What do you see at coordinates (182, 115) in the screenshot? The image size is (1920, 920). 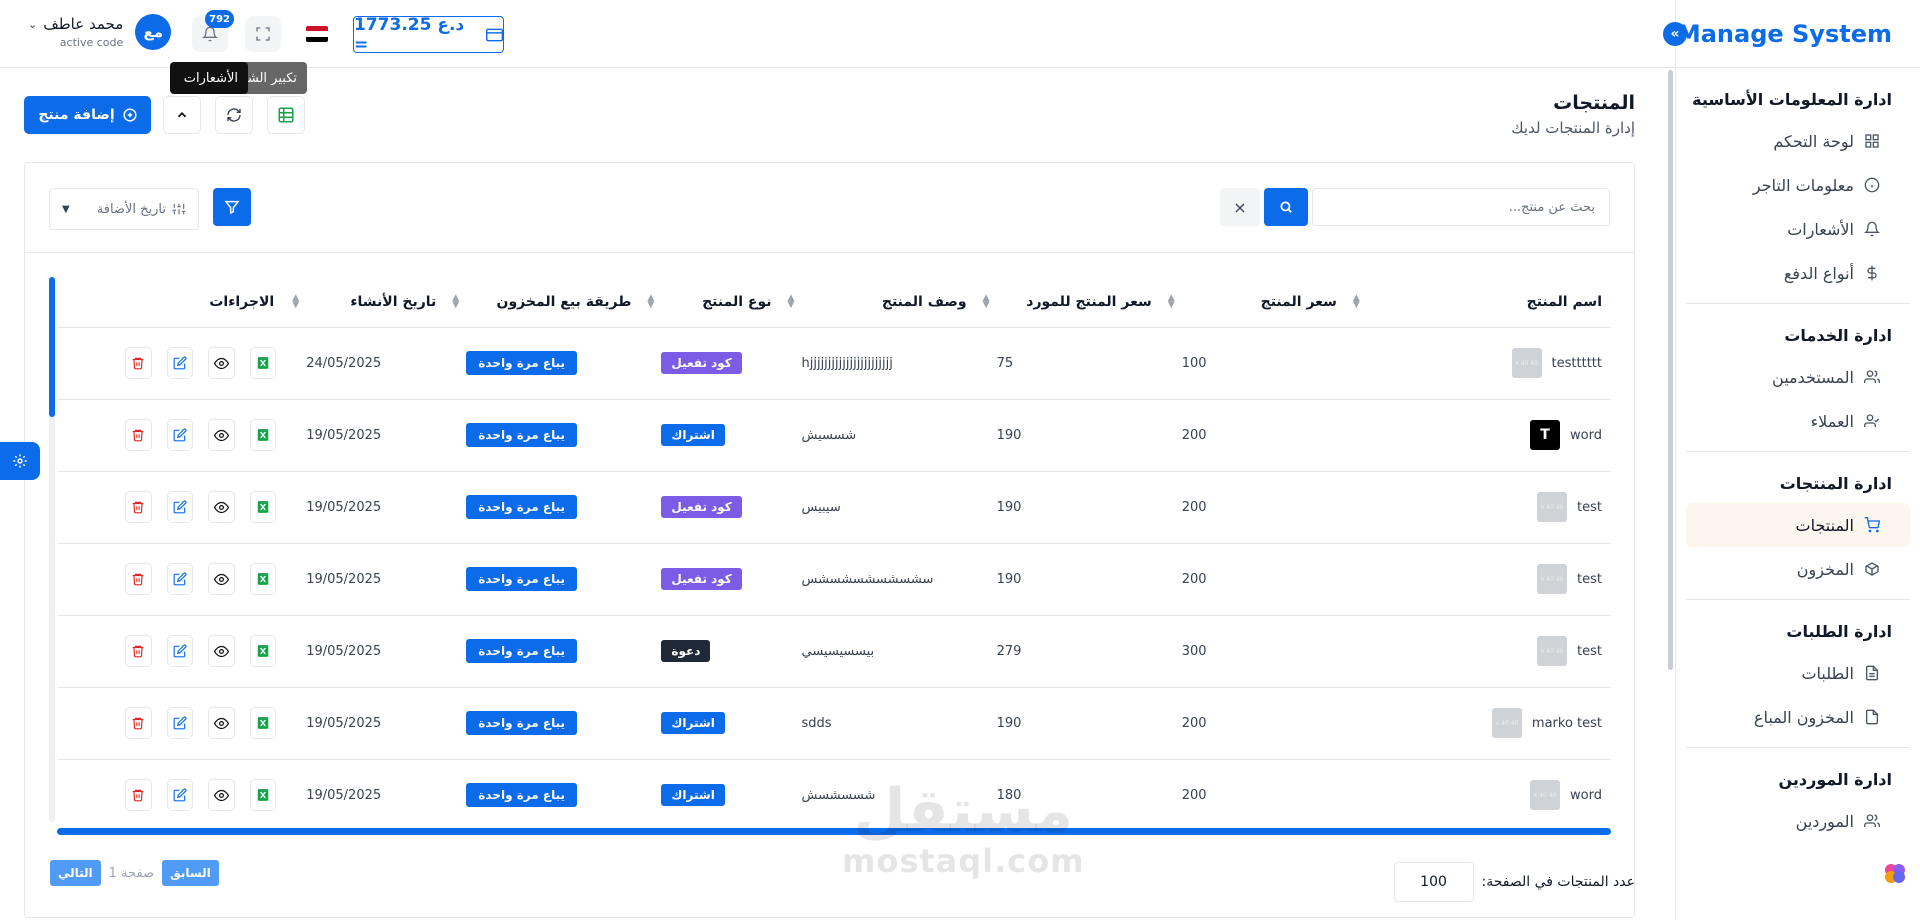 I see `collapse-toggle-button` at bounding box center [182, 115].